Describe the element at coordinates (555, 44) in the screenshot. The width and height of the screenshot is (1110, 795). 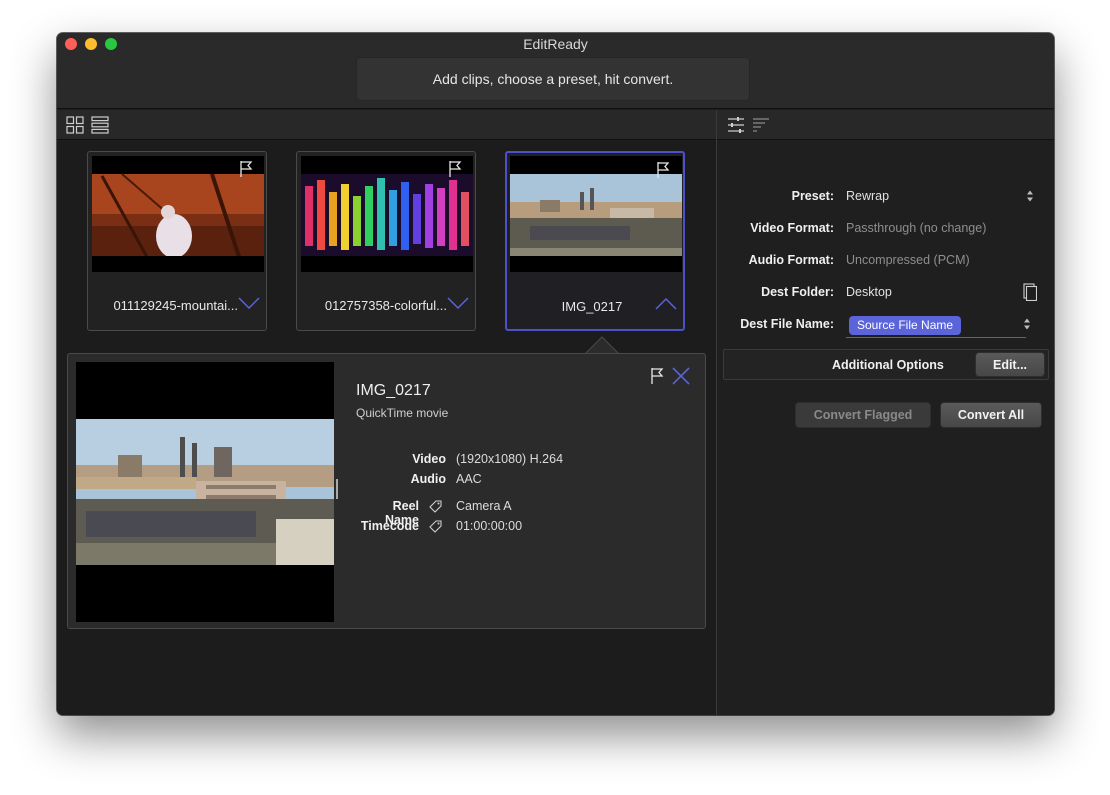
I see `window-title: EditReady` at that location.